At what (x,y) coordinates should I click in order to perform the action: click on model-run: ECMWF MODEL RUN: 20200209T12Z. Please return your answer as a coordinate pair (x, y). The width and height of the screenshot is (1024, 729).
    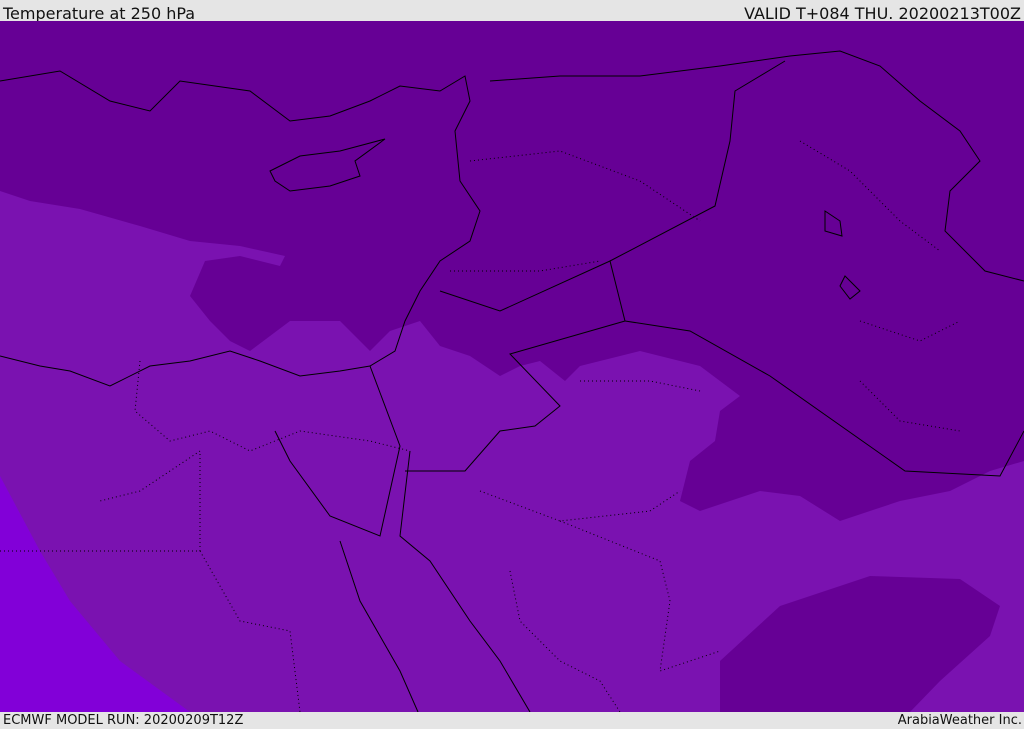
    Looking at the image, I should click on (123, 720).